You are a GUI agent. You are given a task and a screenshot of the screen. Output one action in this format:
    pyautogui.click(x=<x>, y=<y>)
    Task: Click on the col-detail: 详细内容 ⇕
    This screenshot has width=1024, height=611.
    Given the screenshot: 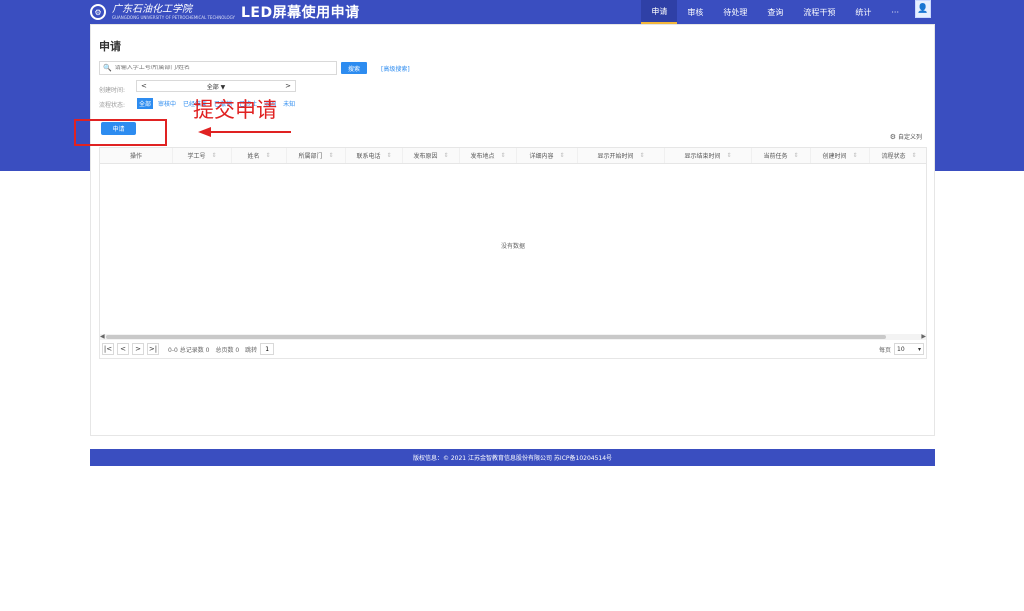 What is the action you would take?
    pyautogui.click(x=547, y=155)
    